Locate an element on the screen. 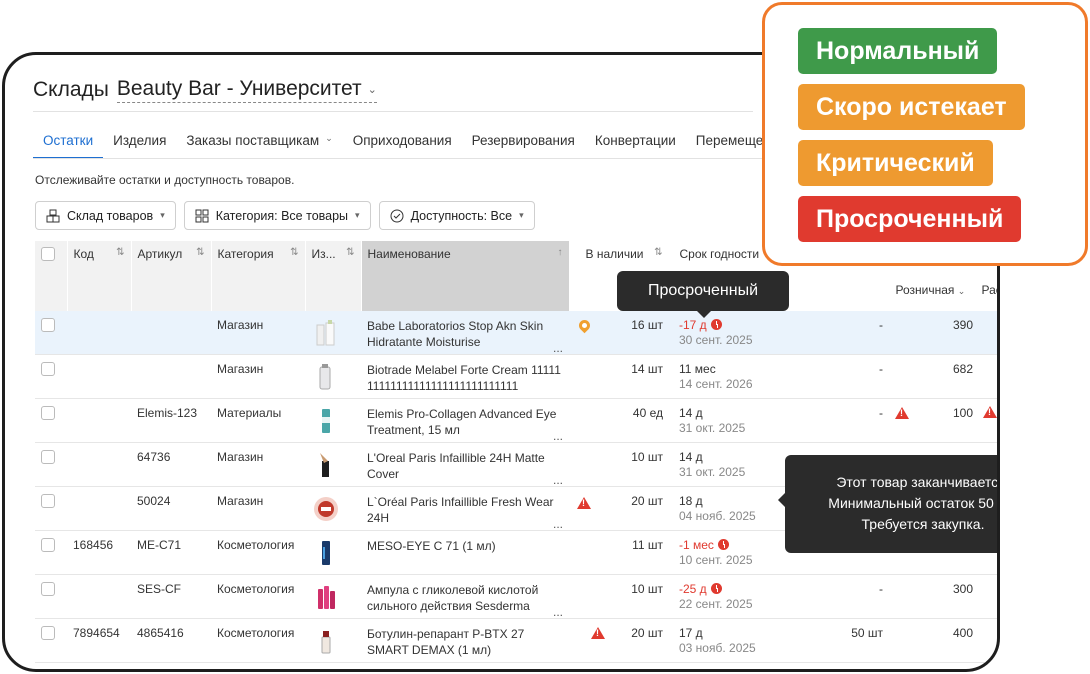  product-name: MESO-EYE C 71 (1 мл) is located at coordinates (431, 546).